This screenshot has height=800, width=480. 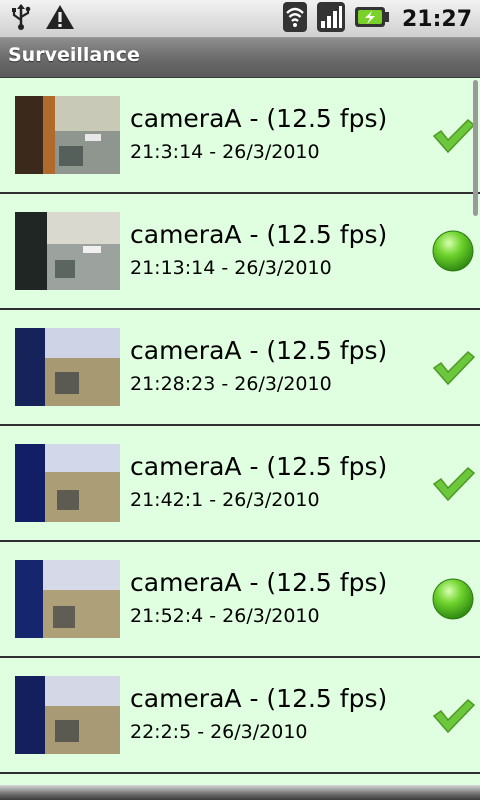 What do you see at coordinates (60, 19) in the screenshot?
I see `warning-icon` at bounding box center [60, 19].